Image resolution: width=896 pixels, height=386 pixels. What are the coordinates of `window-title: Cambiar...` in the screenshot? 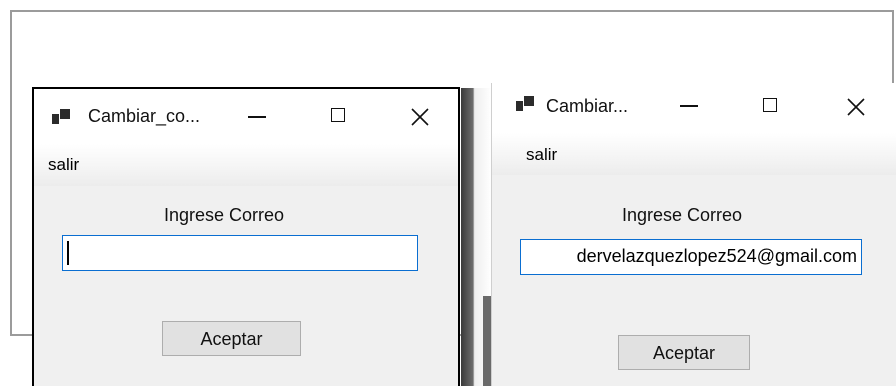 It's located at (587, 106).